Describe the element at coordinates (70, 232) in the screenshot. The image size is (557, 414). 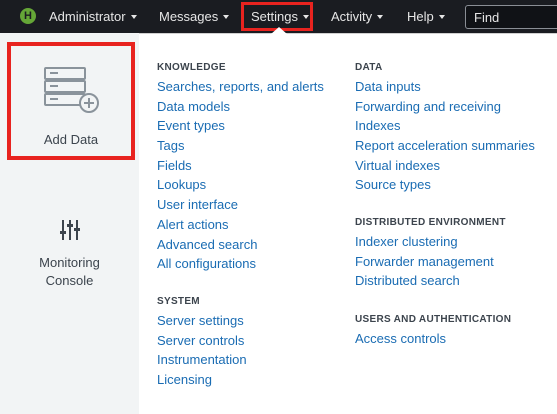
I see `sliders-icon` at that location.